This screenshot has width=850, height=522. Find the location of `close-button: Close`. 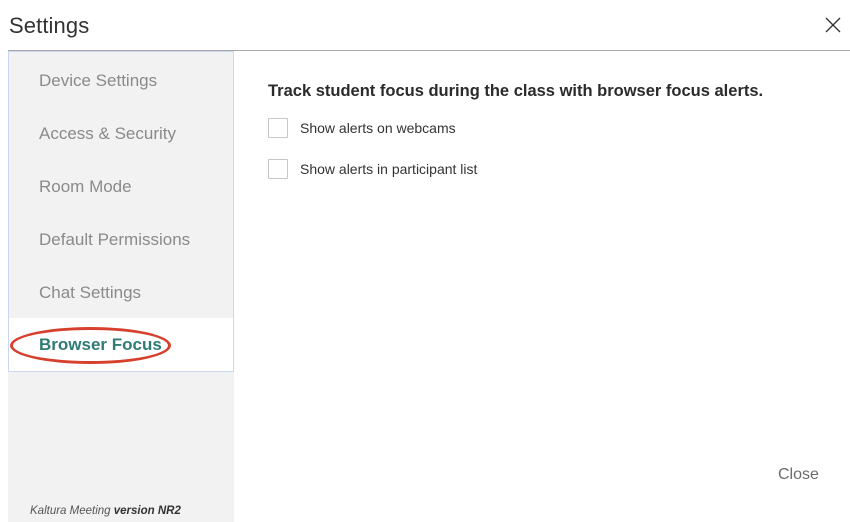

close-button: Close is located at coordinates (798, 475).